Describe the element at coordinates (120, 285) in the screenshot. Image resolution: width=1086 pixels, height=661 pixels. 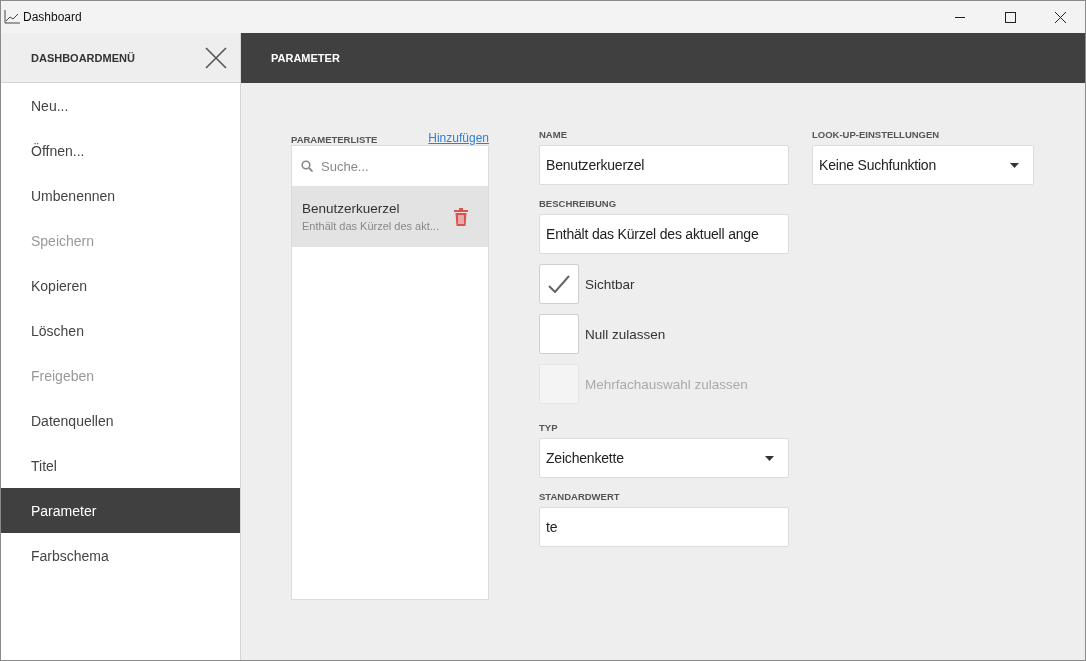
I see `sidebar-item: Kopieren` at that location.